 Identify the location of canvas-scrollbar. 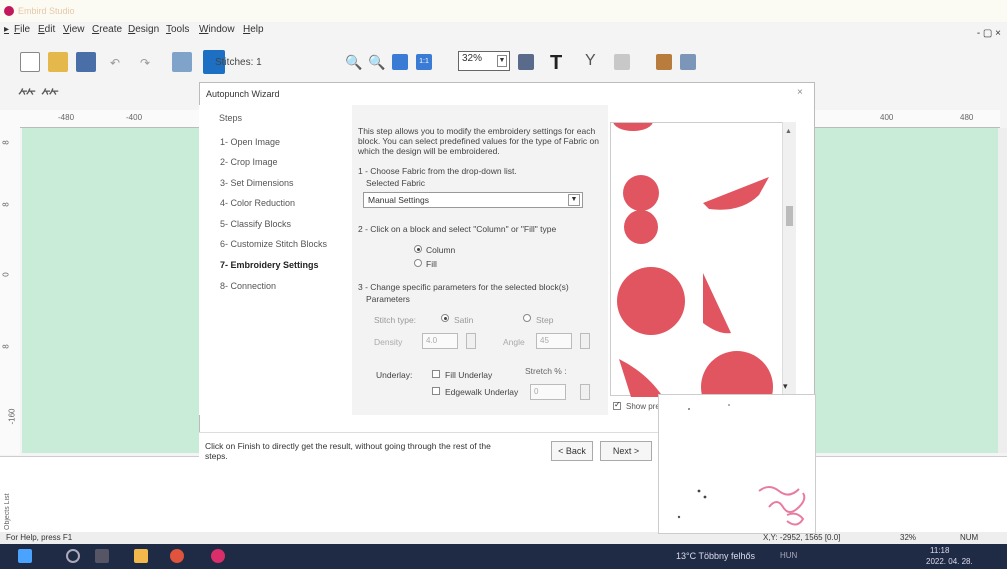
(1002, 290).